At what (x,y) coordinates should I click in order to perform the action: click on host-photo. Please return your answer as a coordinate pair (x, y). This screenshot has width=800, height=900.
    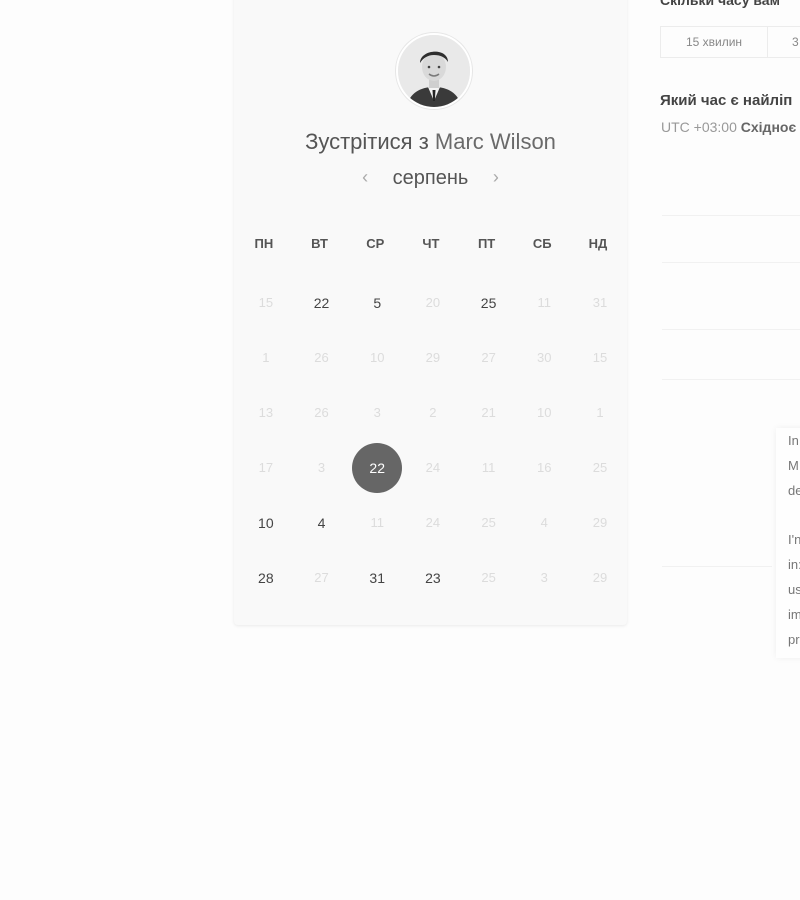
    Looking at the image, I should click on (434, 71).